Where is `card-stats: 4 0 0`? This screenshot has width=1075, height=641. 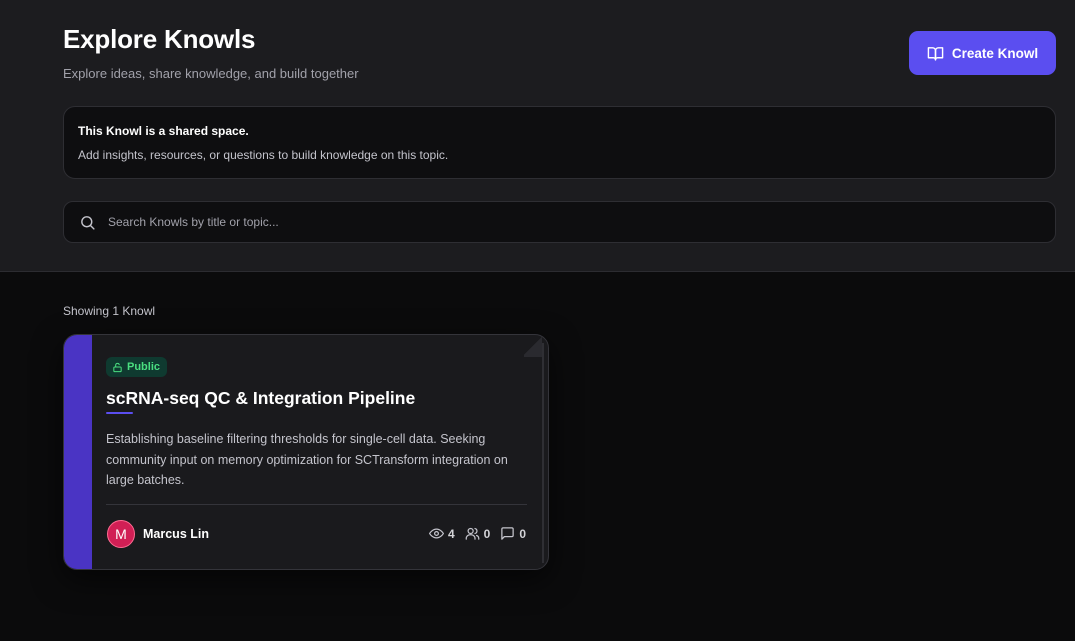
card-stats: 4 0 0 is located at coordinates (477, 533).